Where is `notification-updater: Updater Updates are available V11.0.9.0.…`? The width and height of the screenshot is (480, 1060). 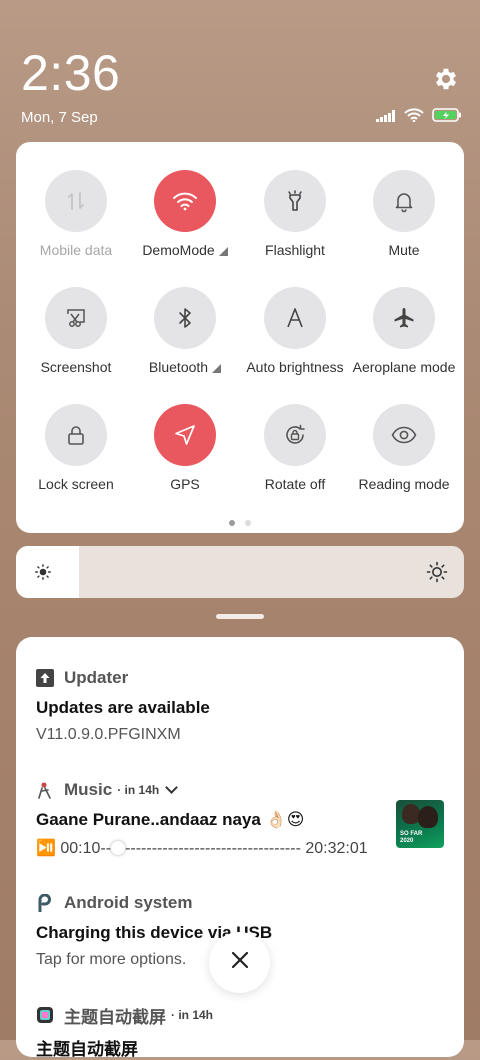
notification-updater: Updater Updates are available V11.0.9.0.… is located at coordinates (240, 705).